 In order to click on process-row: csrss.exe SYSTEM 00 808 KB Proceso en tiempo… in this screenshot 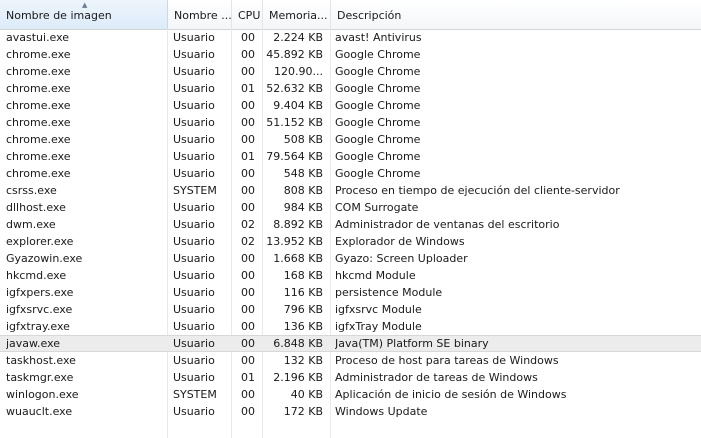, I will do `click(350, 190)`.